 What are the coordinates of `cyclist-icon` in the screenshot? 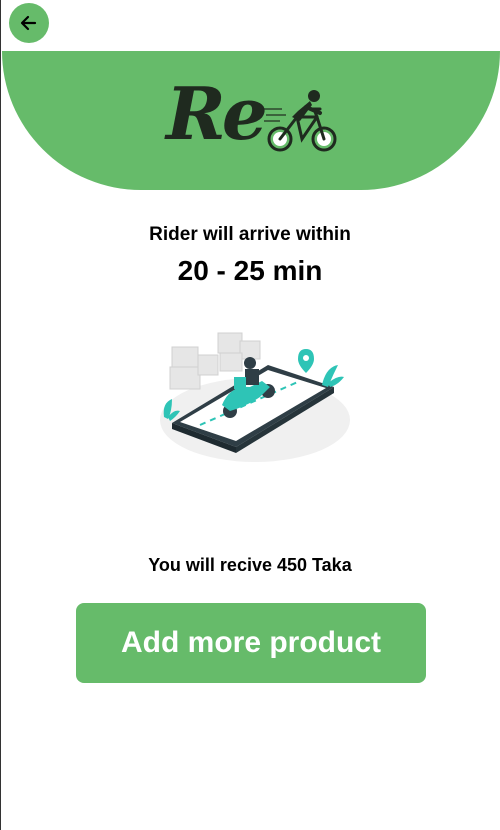 It's located at (299, 121).